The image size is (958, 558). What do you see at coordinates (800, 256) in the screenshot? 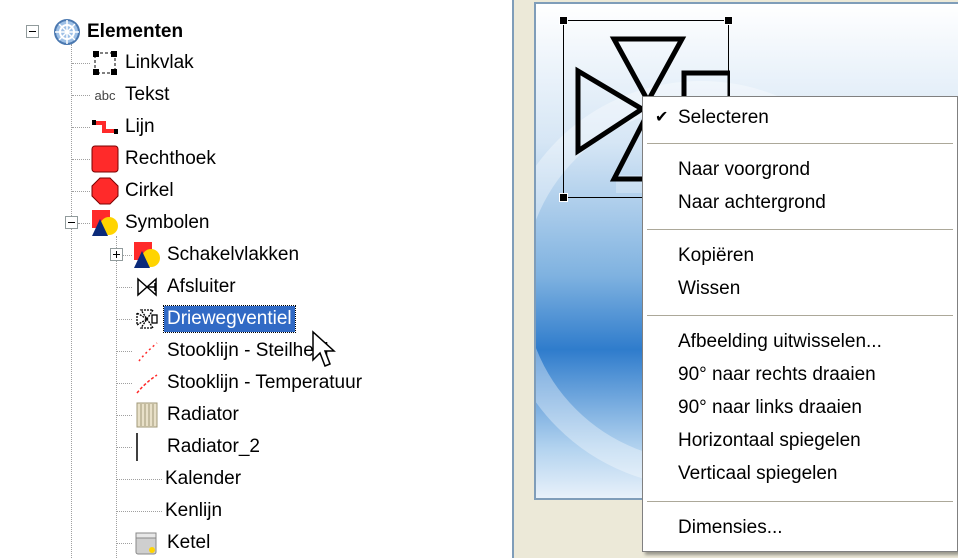
I see `menu-item-kopieren: Kopiëren` at bounding box center [800, 256].